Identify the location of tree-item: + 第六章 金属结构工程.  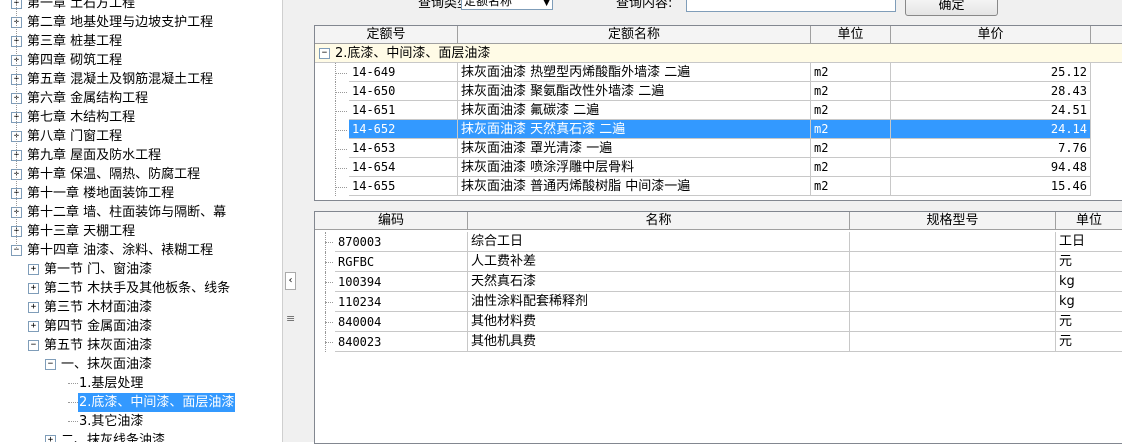
(141, 98).